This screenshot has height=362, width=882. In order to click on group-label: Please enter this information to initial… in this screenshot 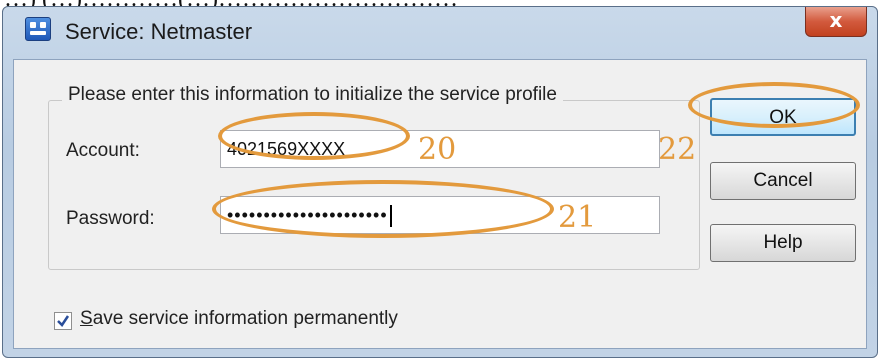, I will do `click(312, 95)`.